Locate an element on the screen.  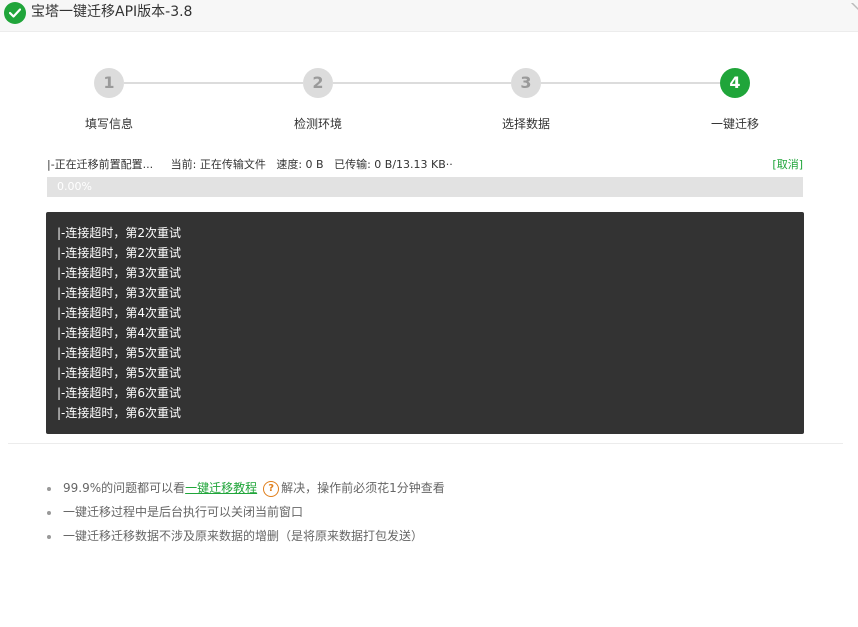
tip-text: 解决，操作前必须花1分钟查看 is located at coordinates (363, 488).